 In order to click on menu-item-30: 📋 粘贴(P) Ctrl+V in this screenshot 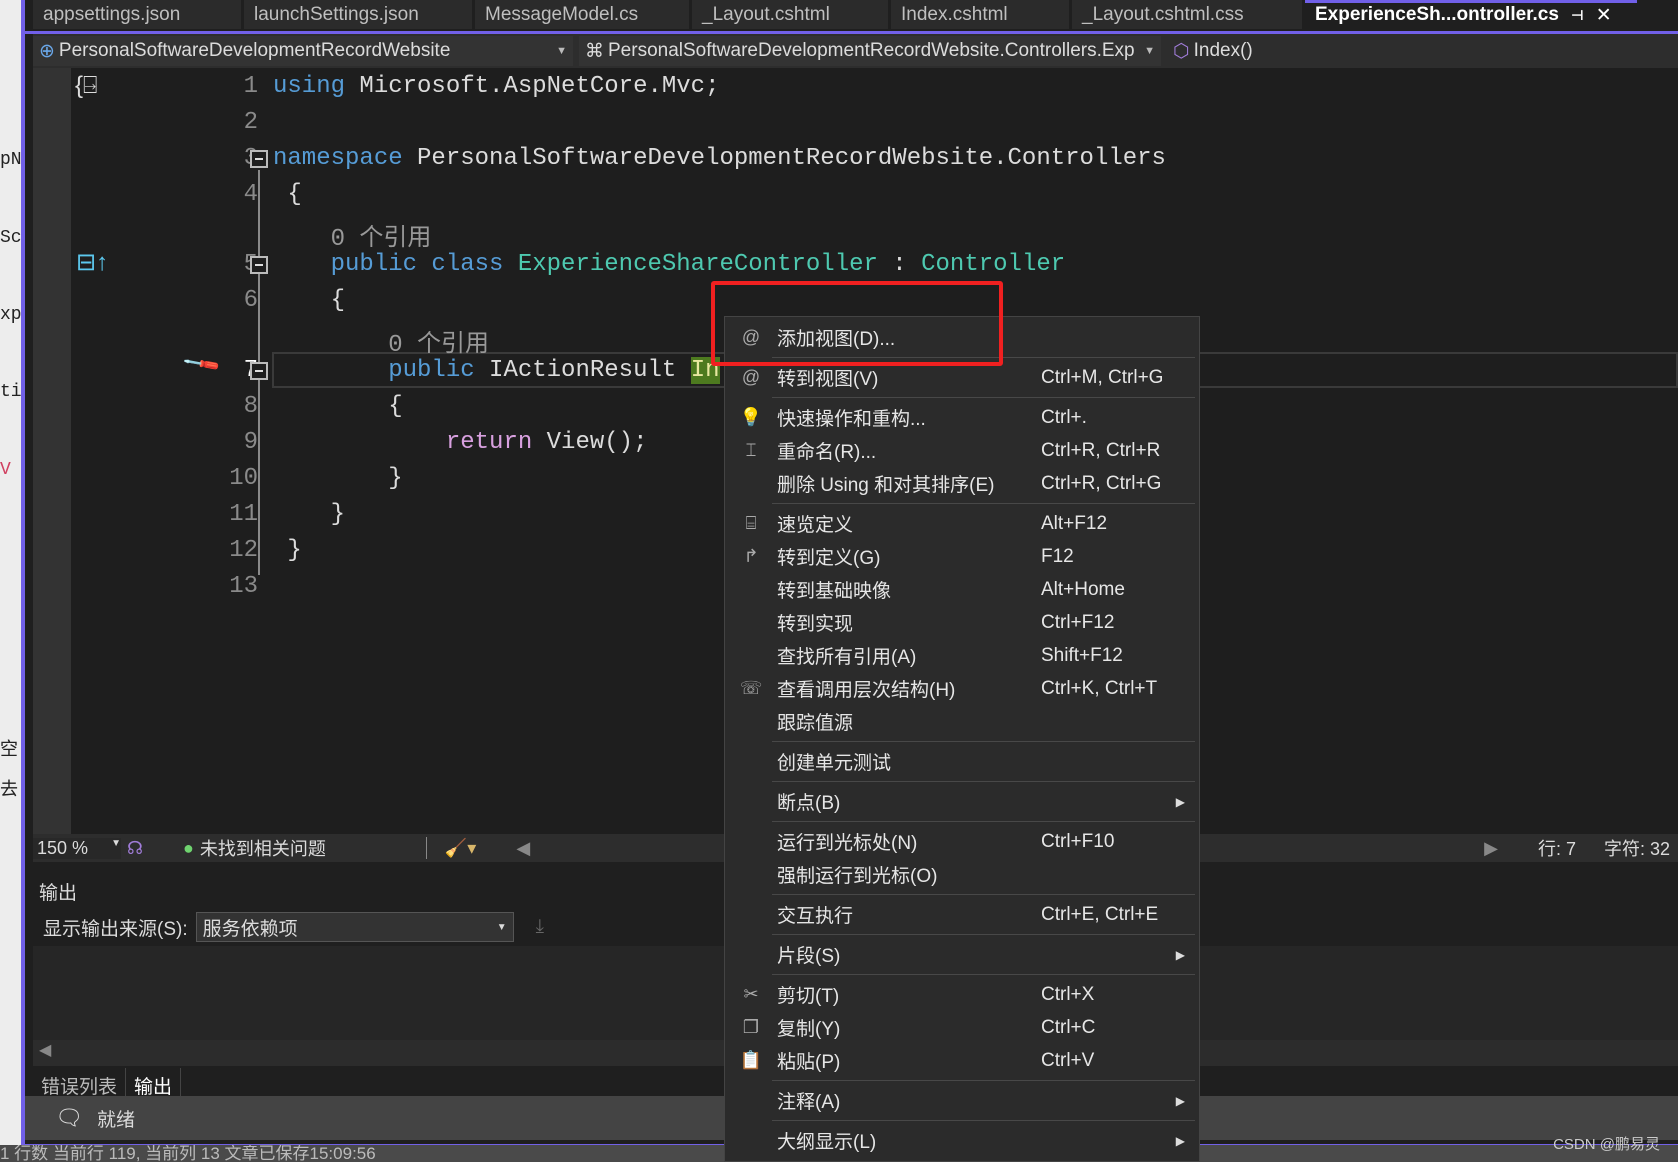, I will do `click(962, 1060)`.